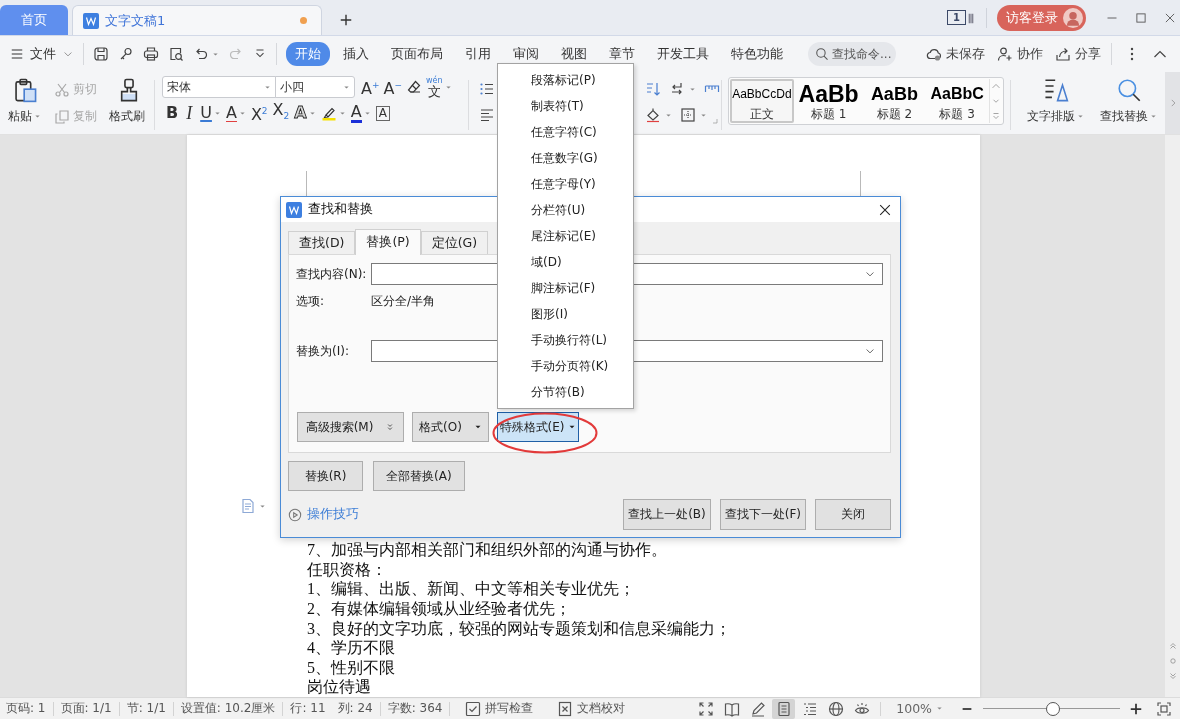 The image size is (1180, 719). What do you see at coordinates (382, 113) in the screenshot?
I see `character-border-button: A` at bounding box center [382, 113].